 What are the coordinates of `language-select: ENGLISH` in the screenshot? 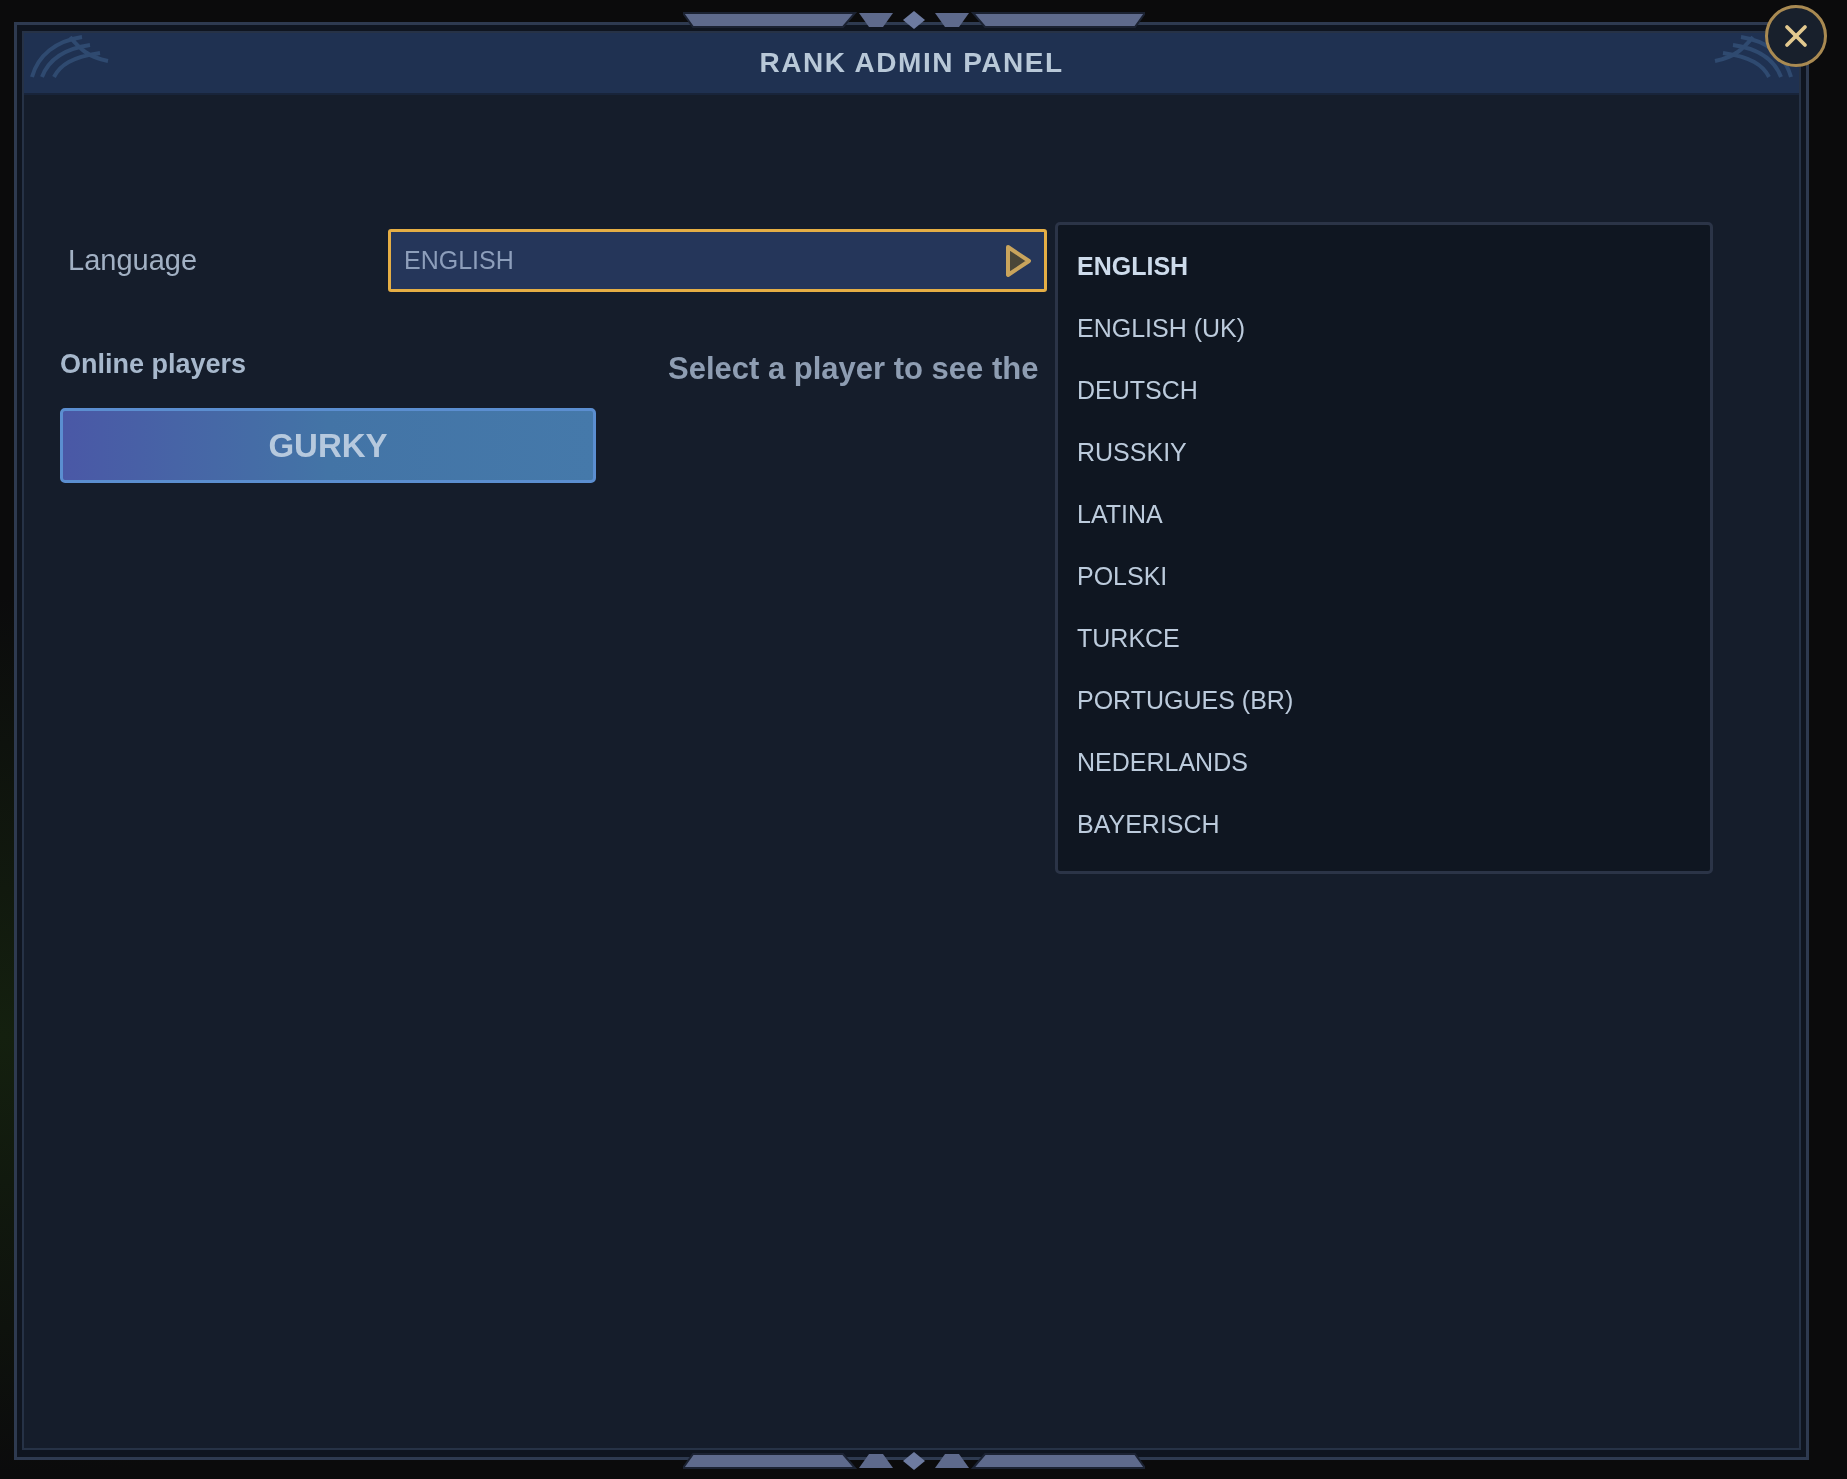 It's located at (717, 260).